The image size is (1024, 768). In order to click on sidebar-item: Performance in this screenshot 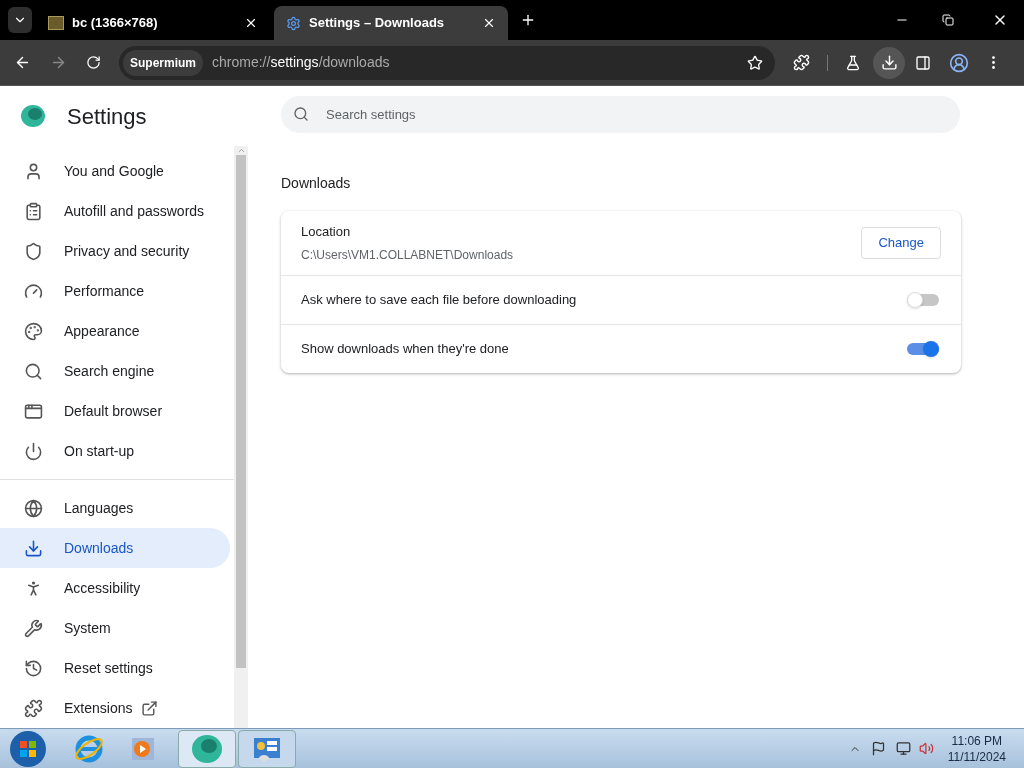, I will do `click(115, 291)`.